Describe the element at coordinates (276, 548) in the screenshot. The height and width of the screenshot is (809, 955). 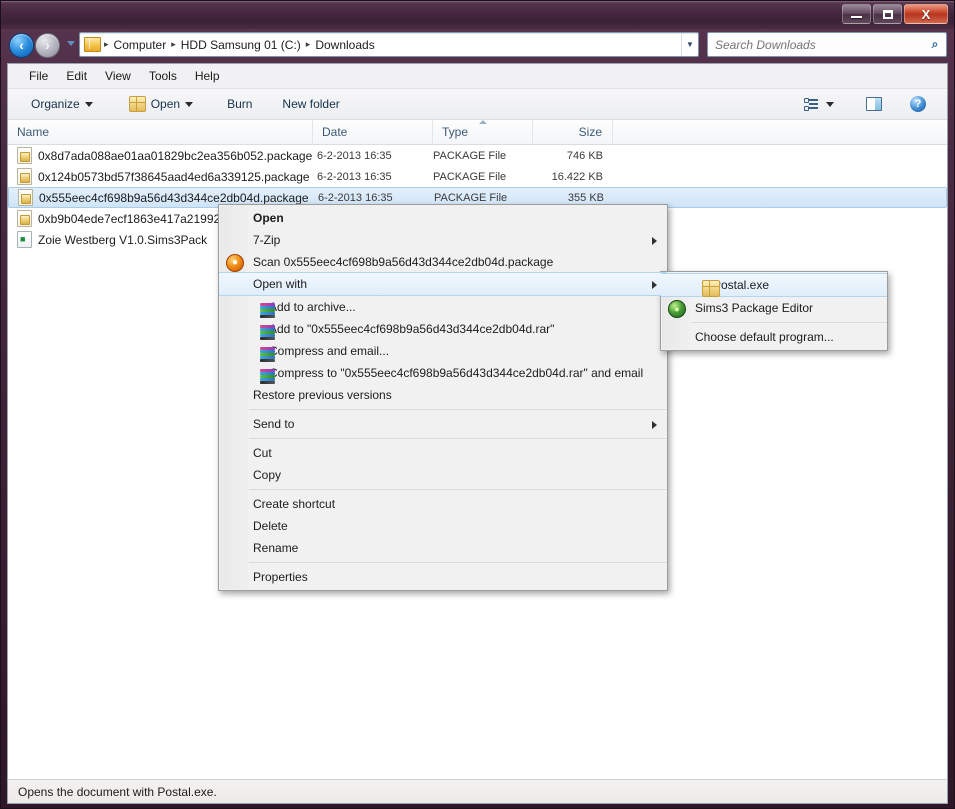
I see `context-item-label: Rename` at that location.